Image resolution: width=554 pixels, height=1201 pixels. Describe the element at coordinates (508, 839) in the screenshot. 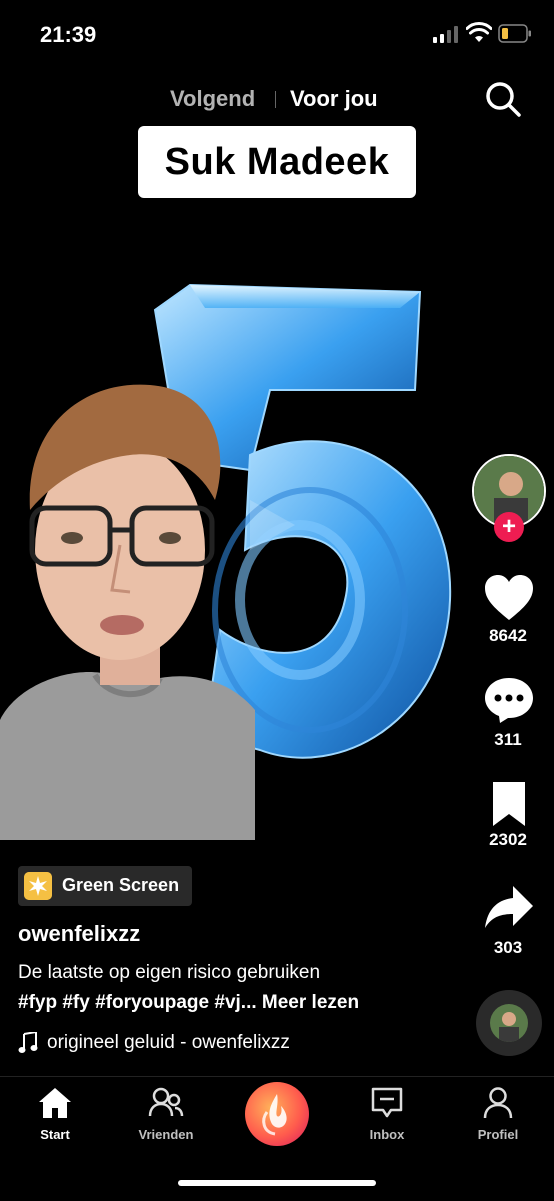

I see `save-count: 2302` at that location.